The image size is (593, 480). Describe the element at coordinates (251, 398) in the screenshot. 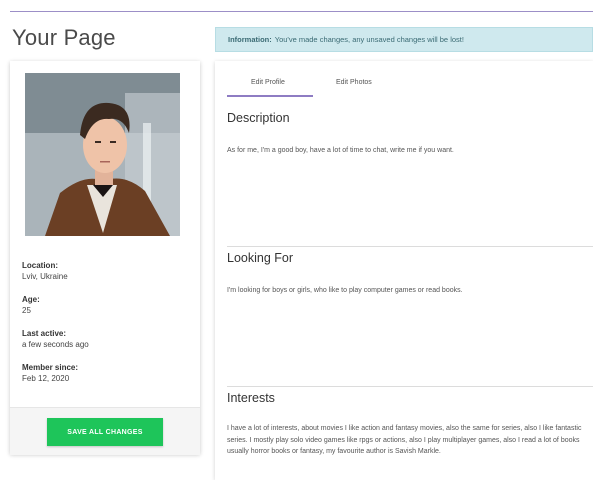

I see `interests-title: Interests` at that location.